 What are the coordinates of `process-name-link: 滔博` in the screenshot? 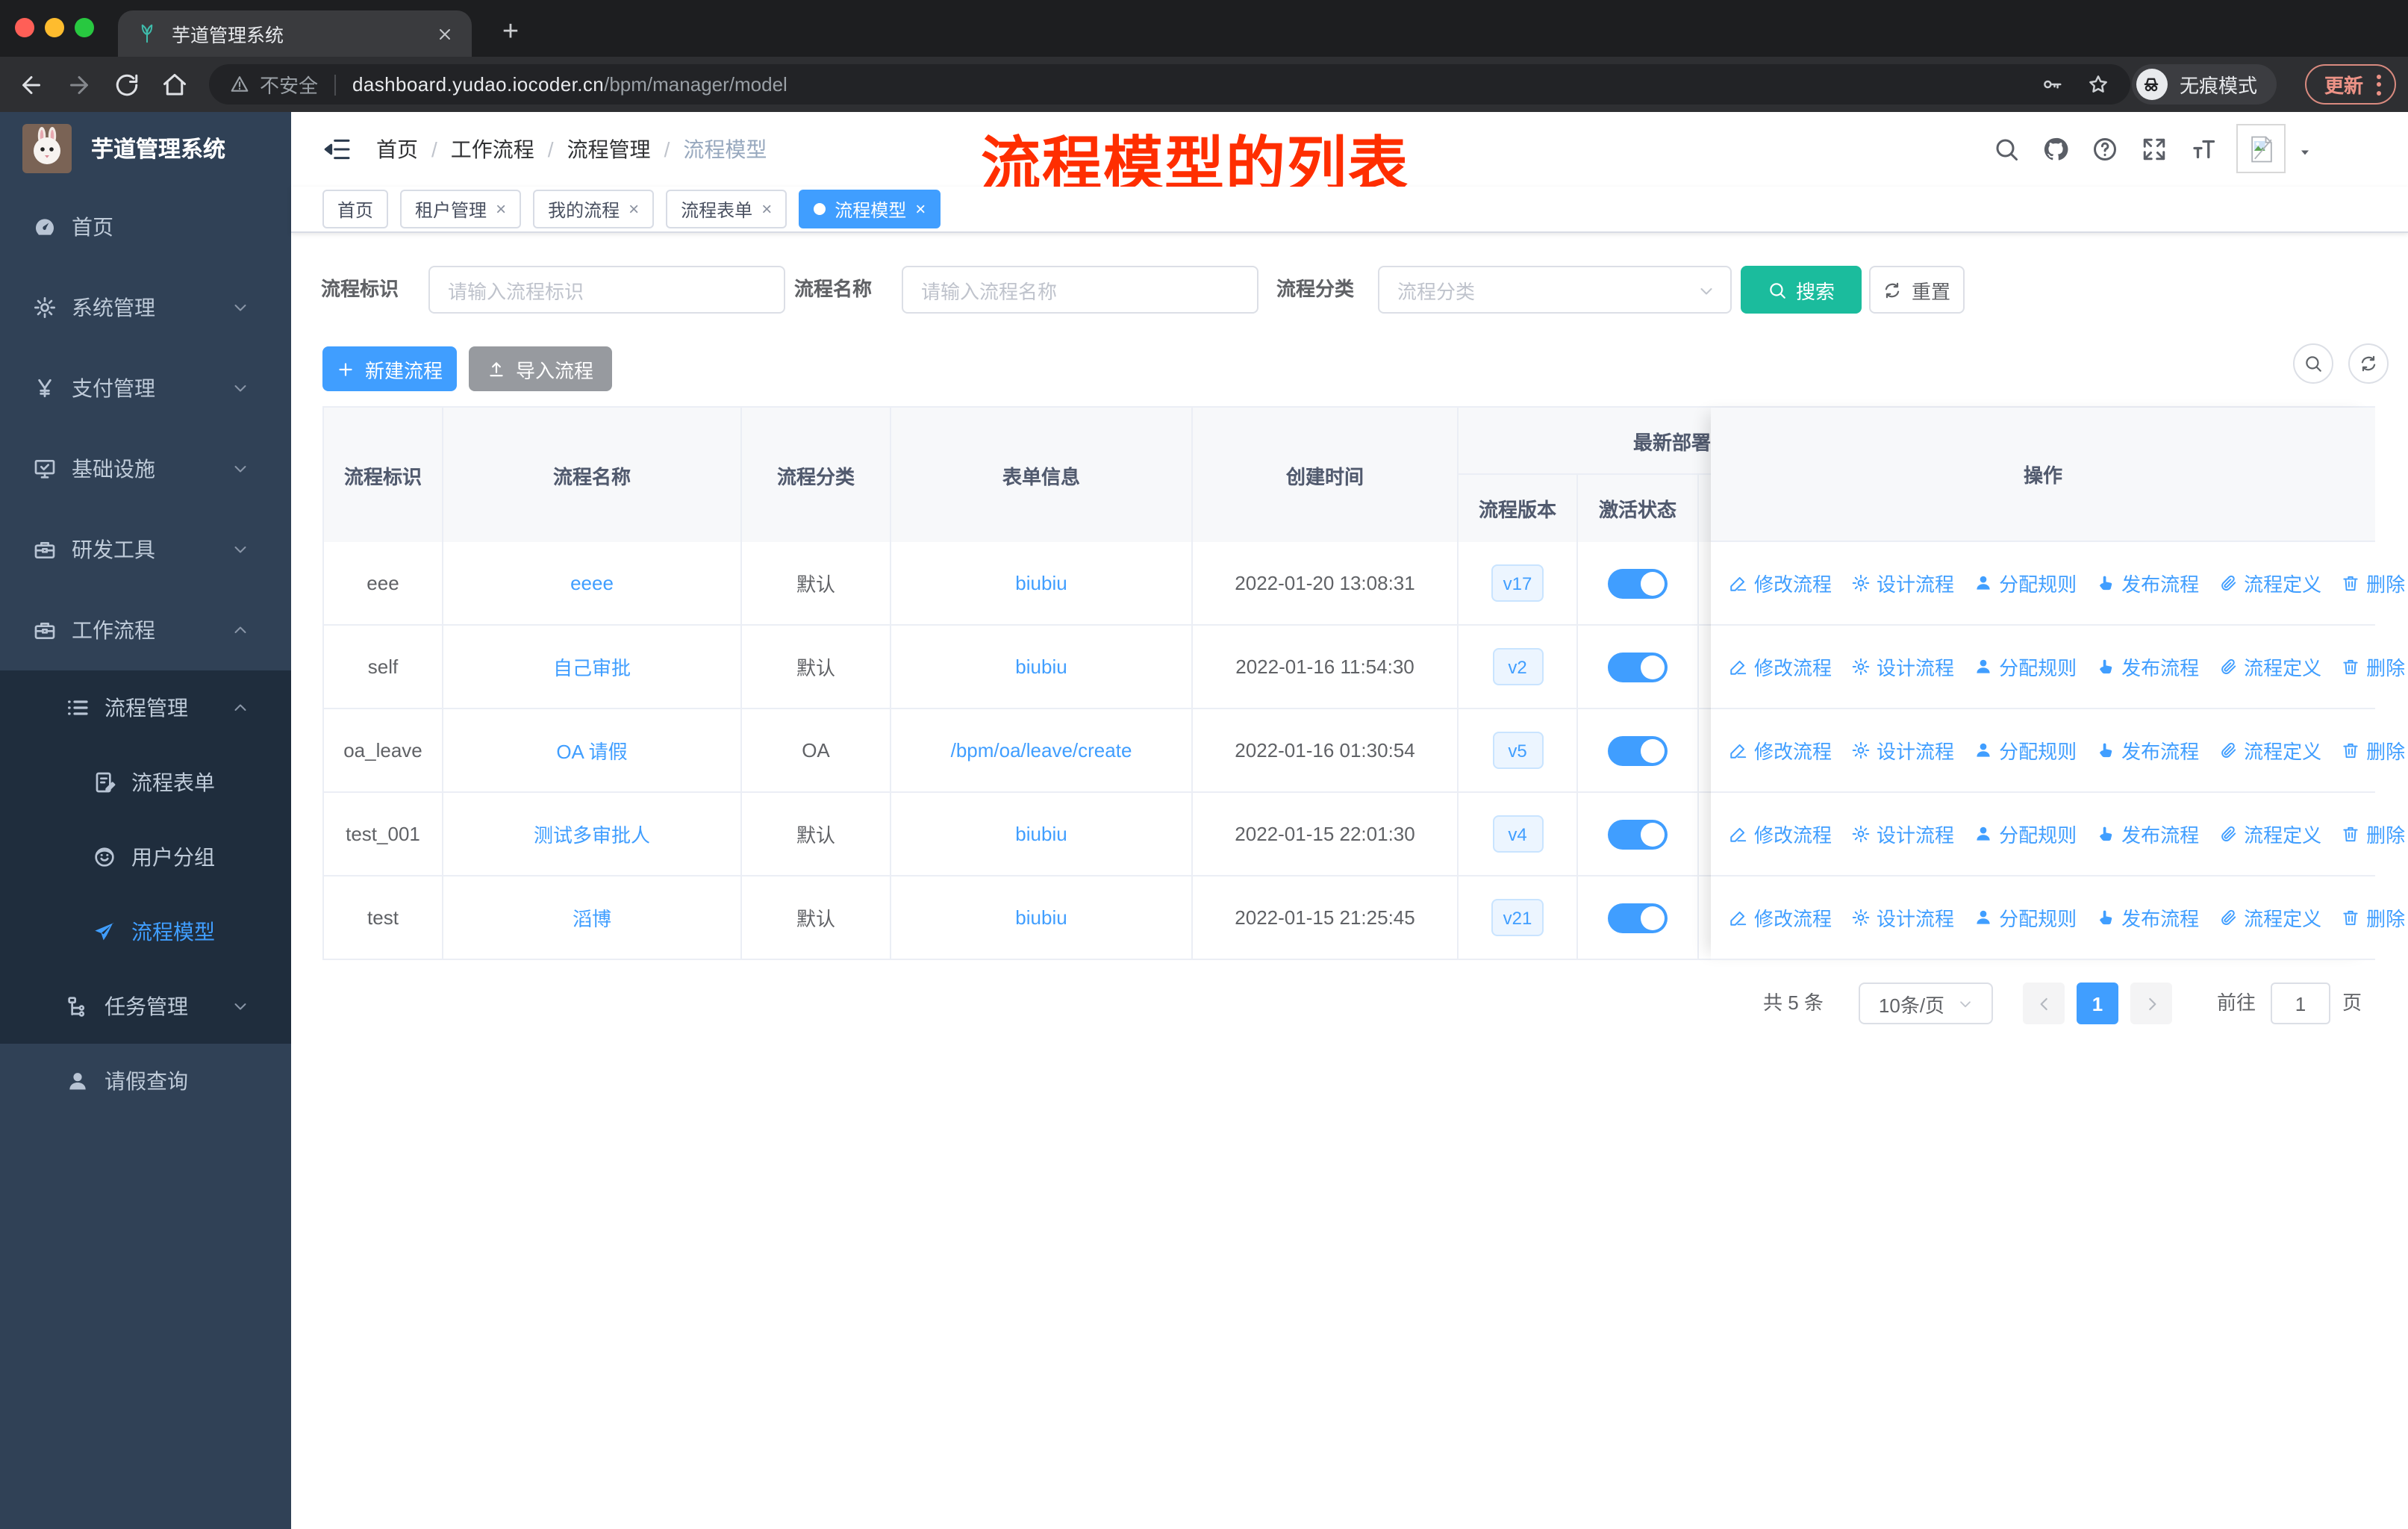 It's located at (592, 918).